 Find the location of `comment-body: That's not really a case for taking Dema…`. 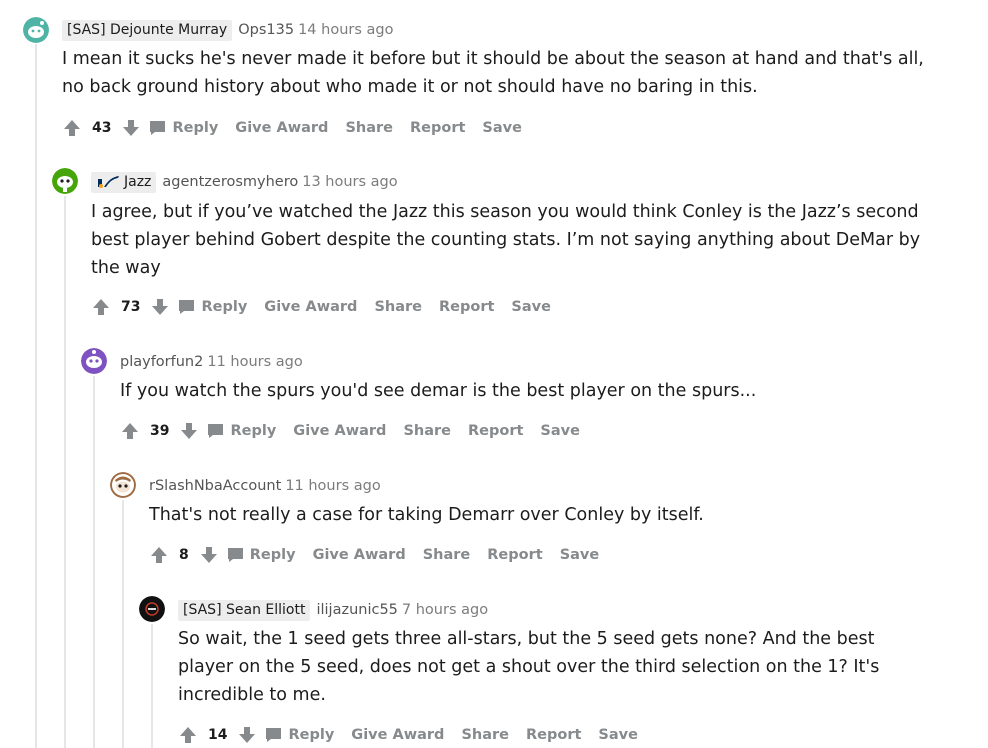

comment-body: That's not really a case for taking Dema… is located at coordinates (426, 515).